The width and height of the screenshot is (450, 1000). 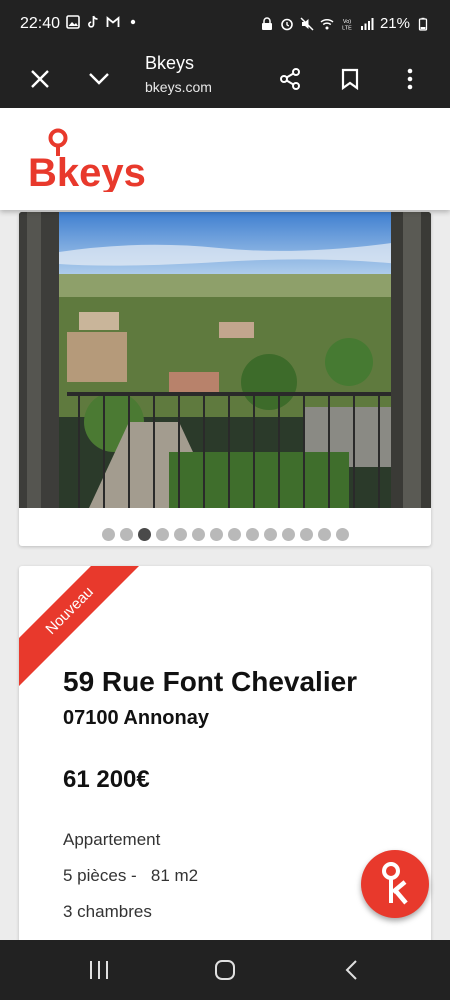 I want to click on volte-icon: Vo)LTE, so click(x=347, y=25).